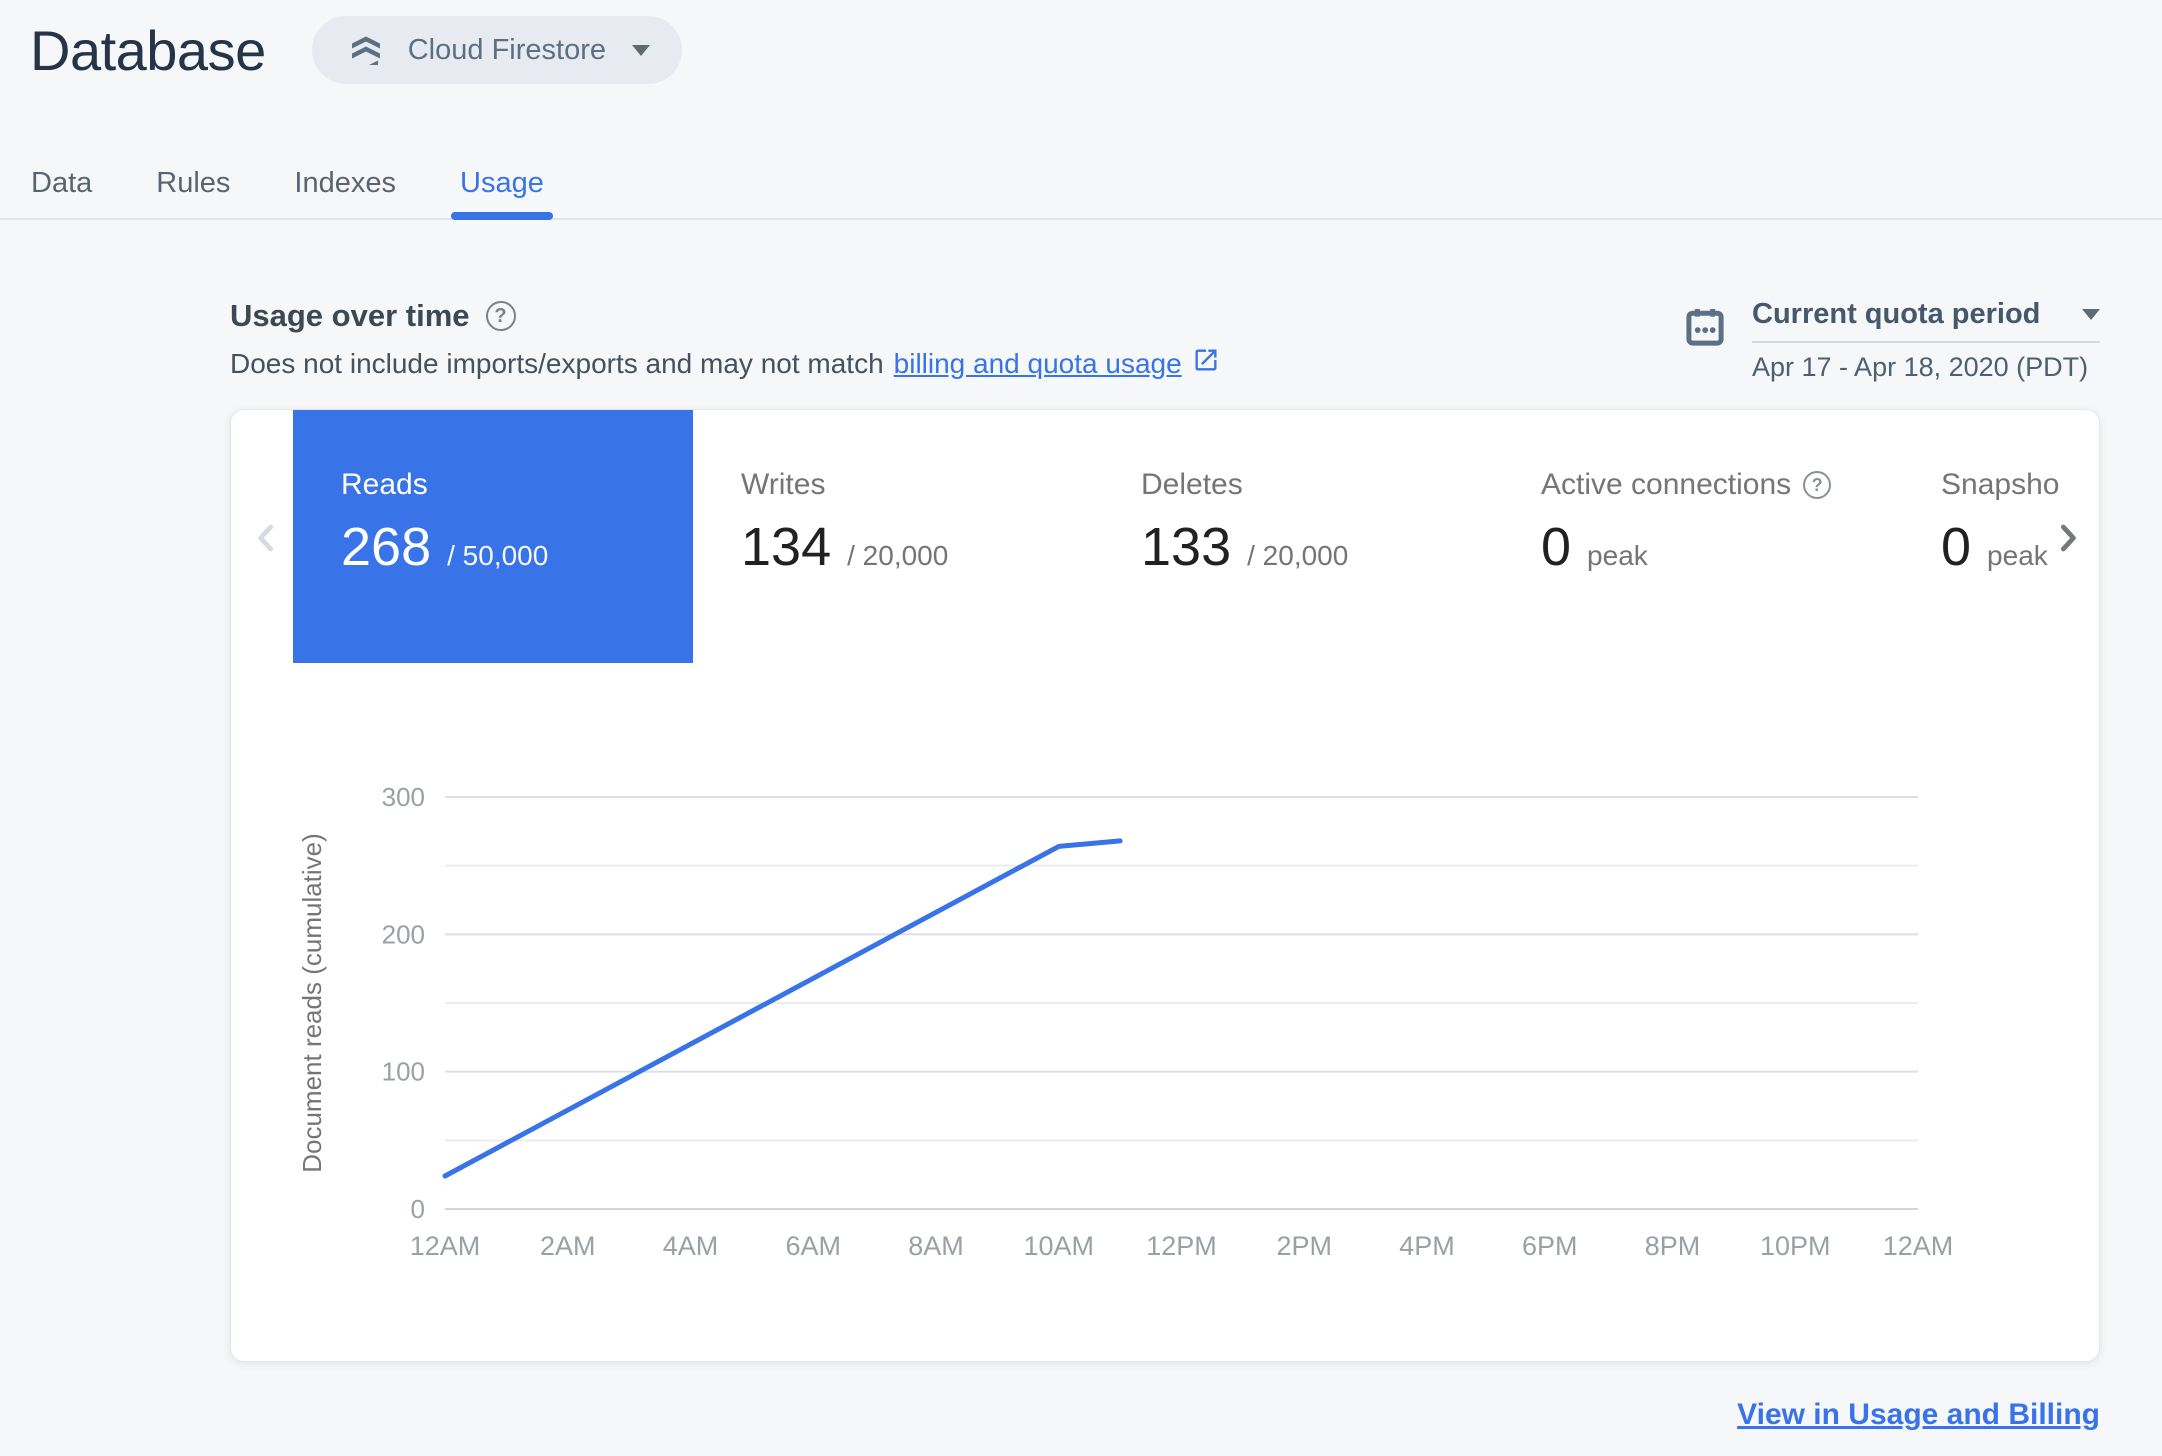 The image size is (2162, 1456). What do you see at coordinates (893, 536) in the screenshot?
I see `metric-tile-writes: Writes 134 / 20,000` at bounding box center [893, 536].